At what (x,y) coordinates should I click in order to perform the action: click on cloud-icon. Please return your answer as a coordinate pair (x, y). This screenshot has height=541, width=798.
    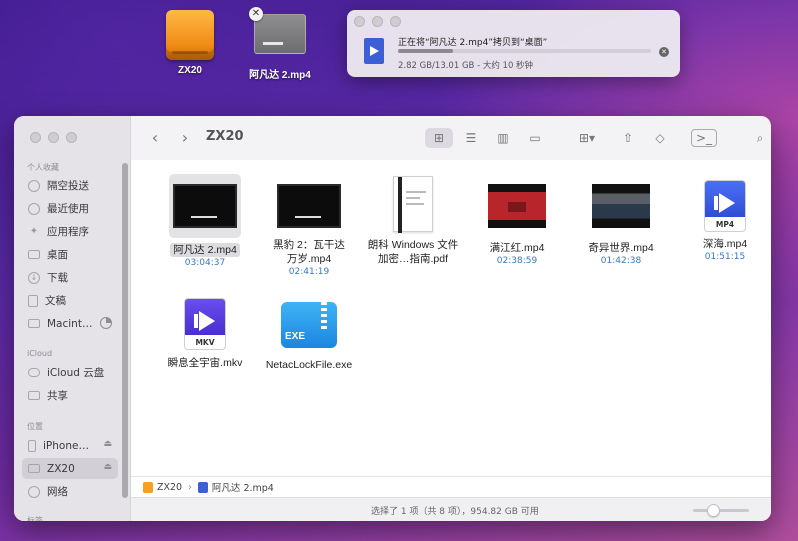
    Looking at the image, I should click on (34, 372).